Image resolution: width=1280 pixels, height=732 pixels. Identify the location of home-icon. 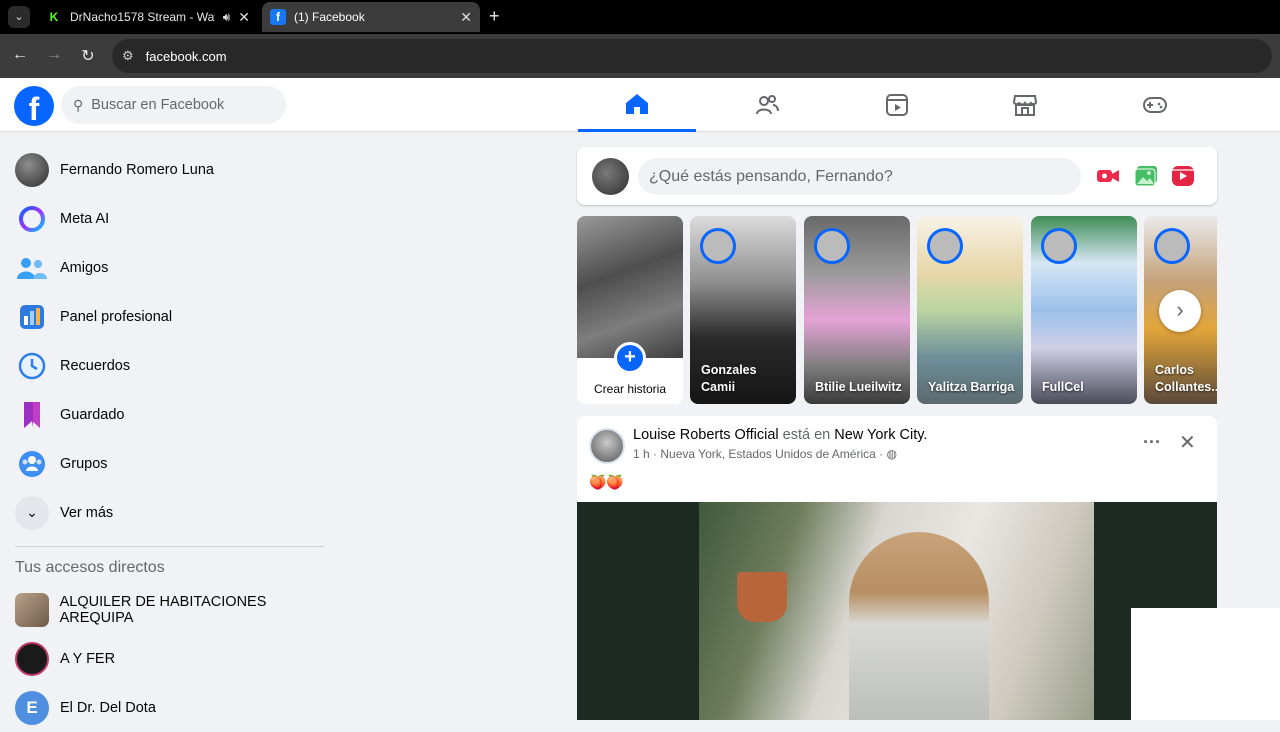
(637, 103).